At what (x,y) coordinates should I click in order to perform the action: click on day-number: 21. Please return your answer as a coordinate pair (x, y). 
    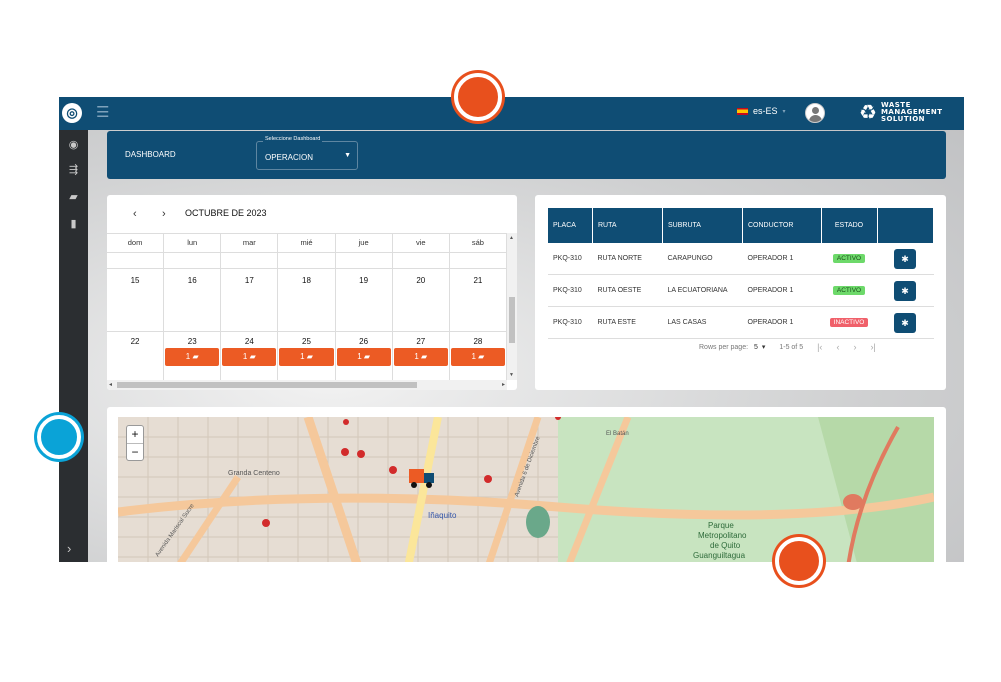
    Looking at the image, I should click on (478, 280).